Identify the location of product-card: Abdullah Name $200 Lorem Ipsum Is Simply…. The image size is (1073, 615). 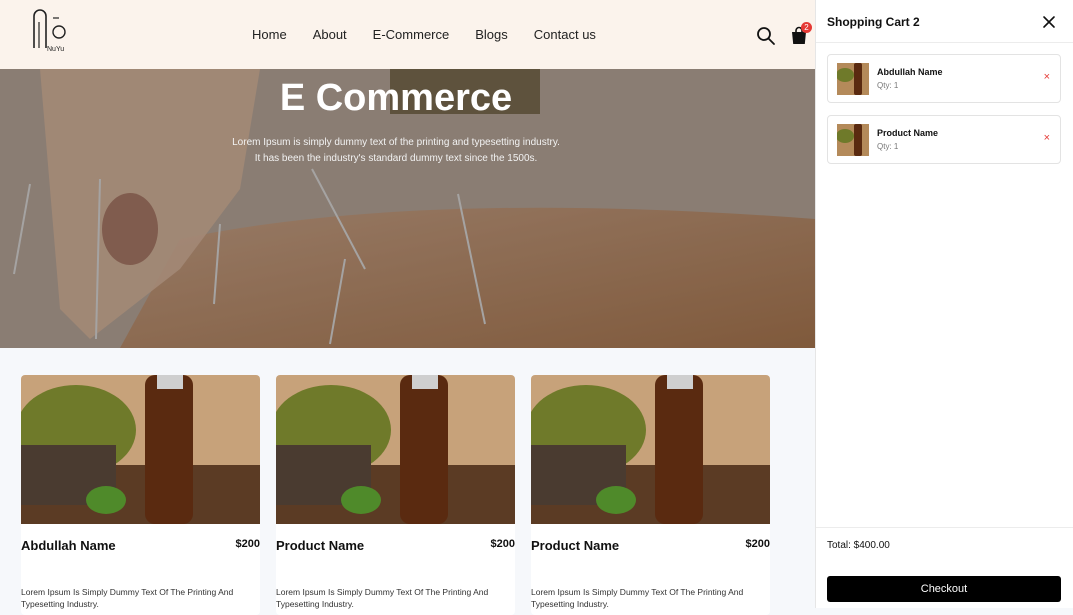
(140, 495).